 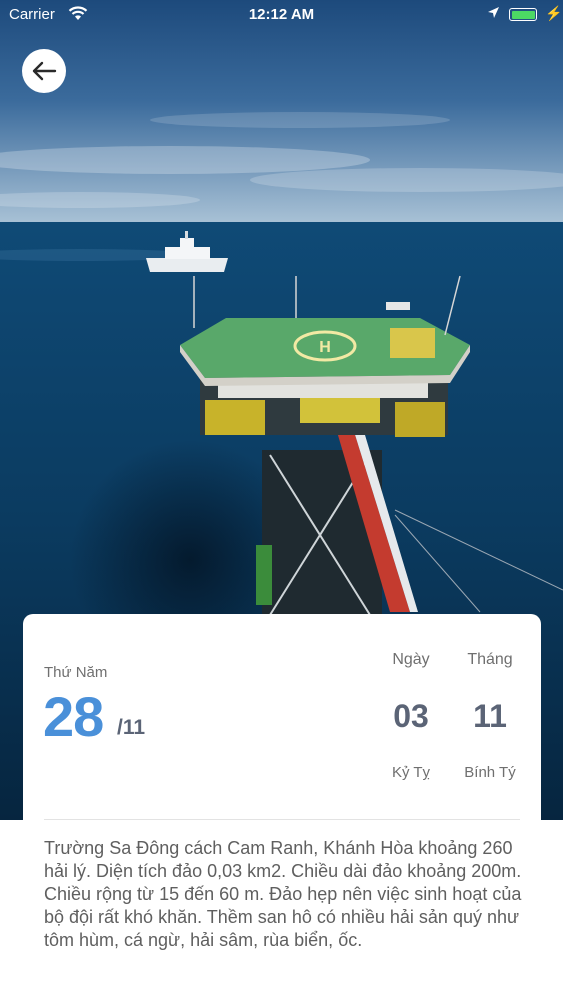 What do you see at coordinates (131, 727) in the screenshot?
I see `solar-month: /11` at bounding box center [131, 727].